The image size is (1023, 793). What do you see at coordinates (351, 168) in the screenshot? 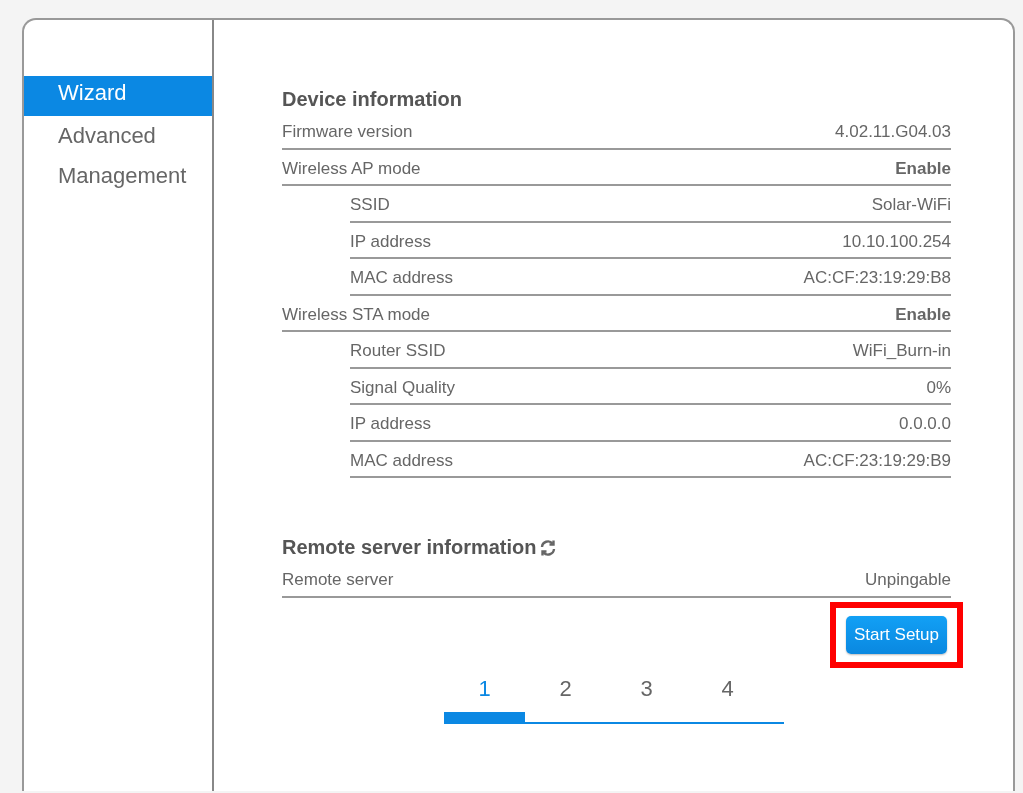
I see `field-label: Wireless AP mode` at bounding box center [351, 168].